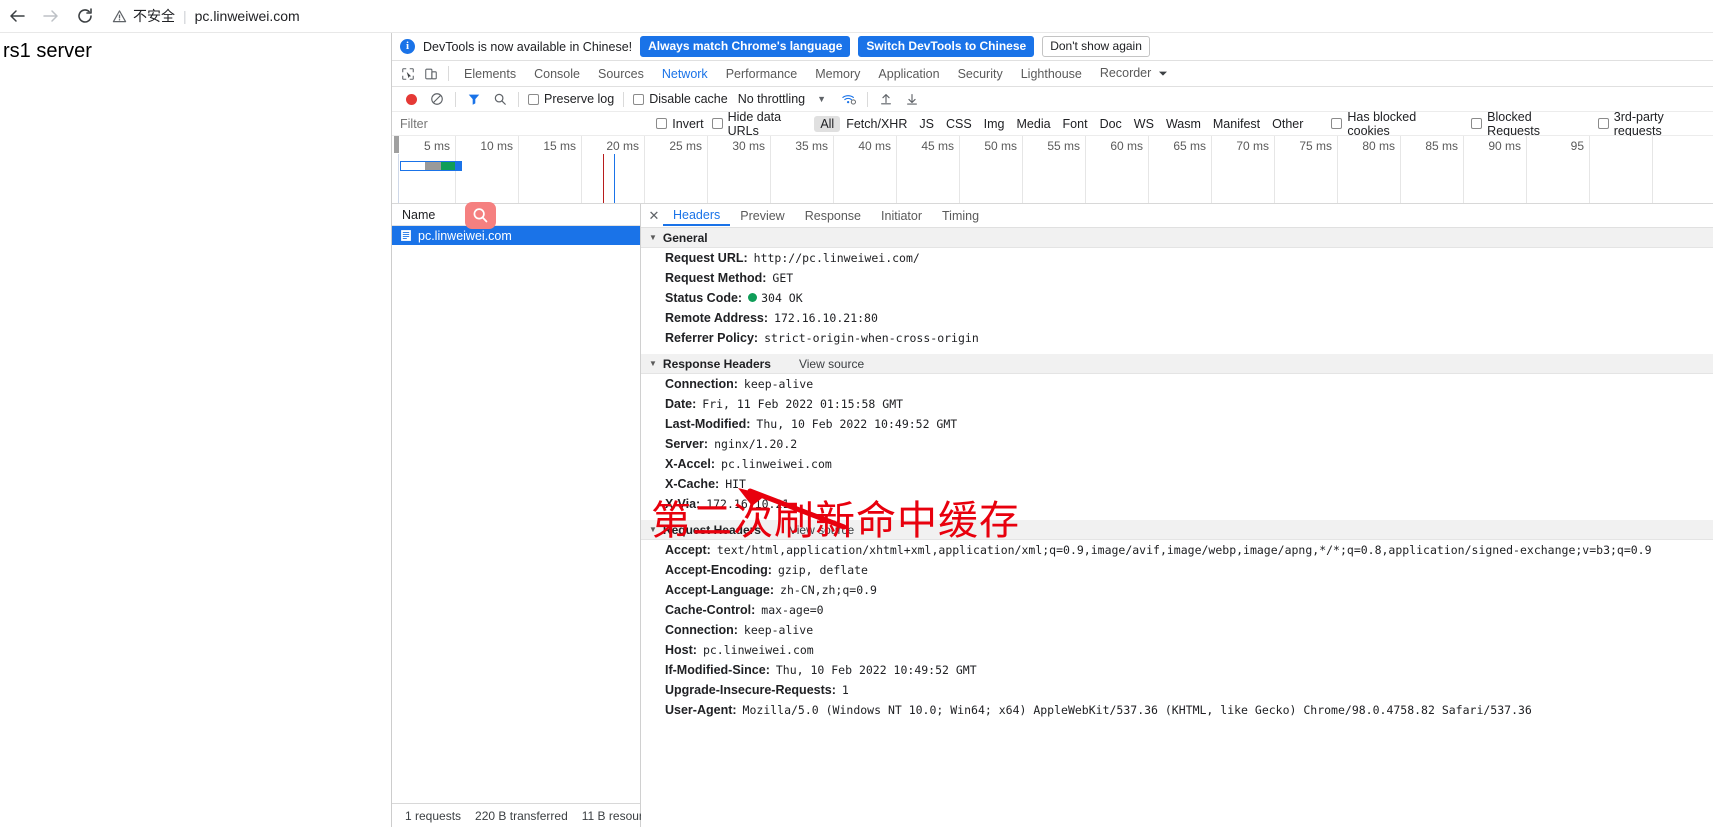 This screenshot has width=1713, height=827. I want to click on blocked-requests-checkbox: Blocked Requests, so click(1526, 124).